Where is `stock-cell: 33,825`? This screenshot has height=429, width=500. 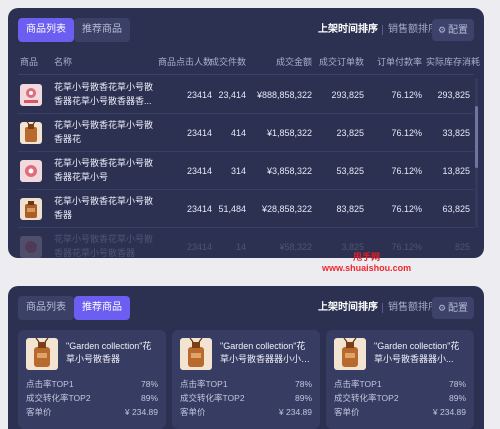 stock-cell: 33,825 is located at coordinates (456, 133).